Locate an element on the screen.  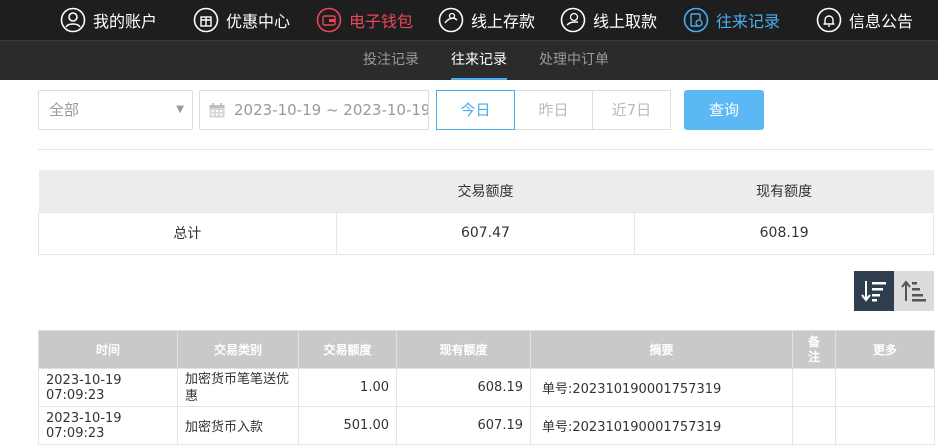
calendar-icon is located at coordinates (217, 110).